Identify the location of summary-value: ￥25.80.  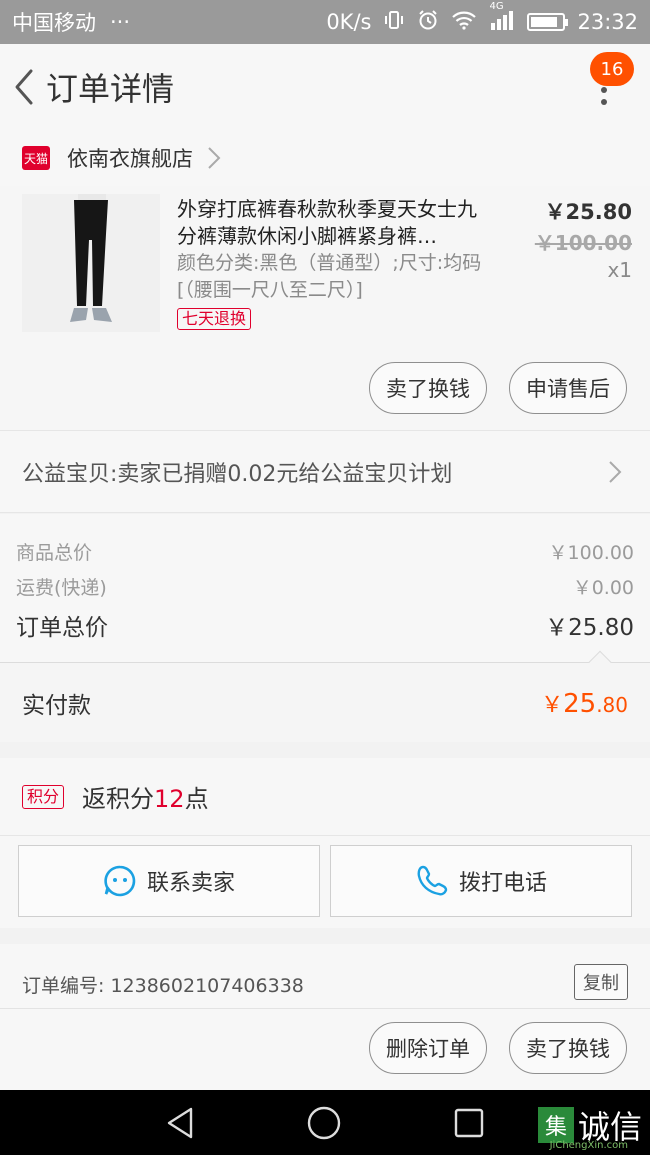
(589, 628).